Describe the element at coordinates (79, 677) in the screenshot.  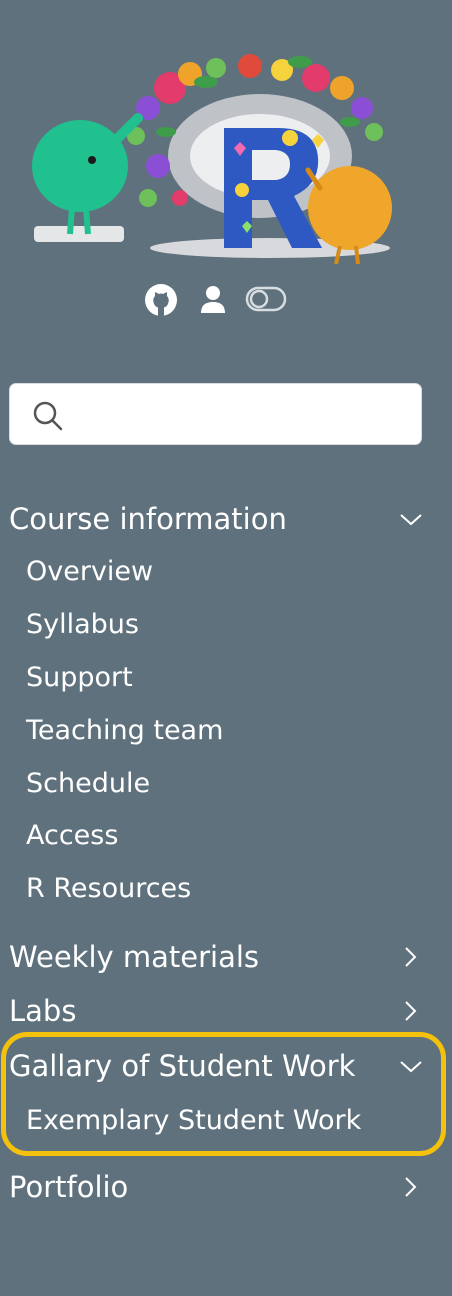
I see `nav-sub-label: Support` at that location.